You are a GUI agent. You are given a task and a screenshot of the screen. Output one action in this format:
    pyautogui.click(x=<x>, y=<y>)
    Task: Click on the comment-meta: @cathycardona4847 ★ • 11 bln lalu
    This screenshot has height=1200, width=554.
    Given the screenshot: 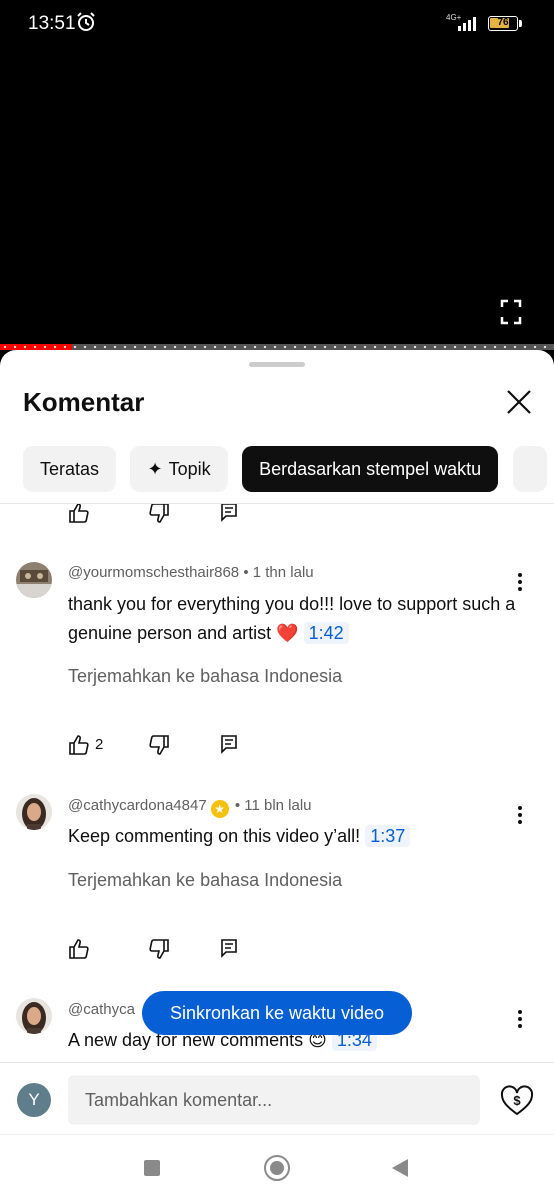 What is the action you would take?
    pyautogui.click(x=190, y=807)
    